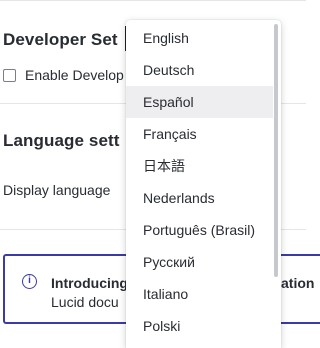 This screenshot has width=320, height=348. I want to click on language-option-italiano: Italiano, so click(199, 294).